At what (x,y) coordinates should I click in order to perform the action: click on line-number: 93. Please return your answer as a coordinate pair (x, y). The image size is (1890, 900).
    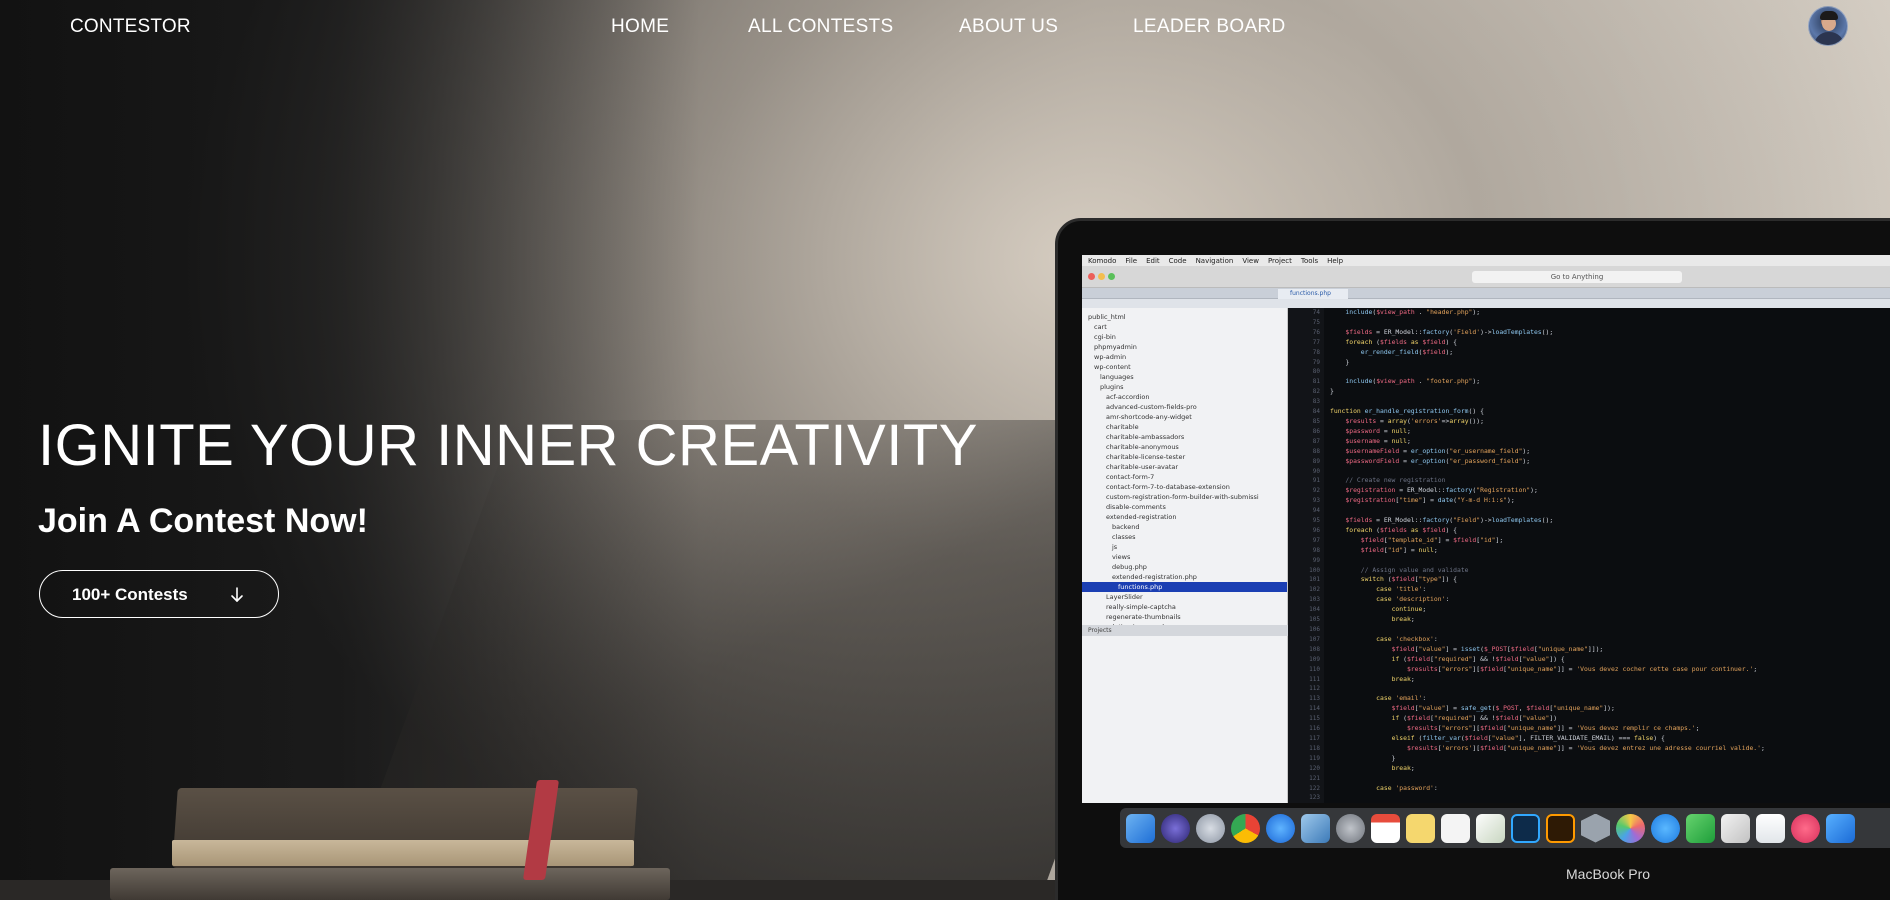
    Looking at the image, I should click on (1316, 501).